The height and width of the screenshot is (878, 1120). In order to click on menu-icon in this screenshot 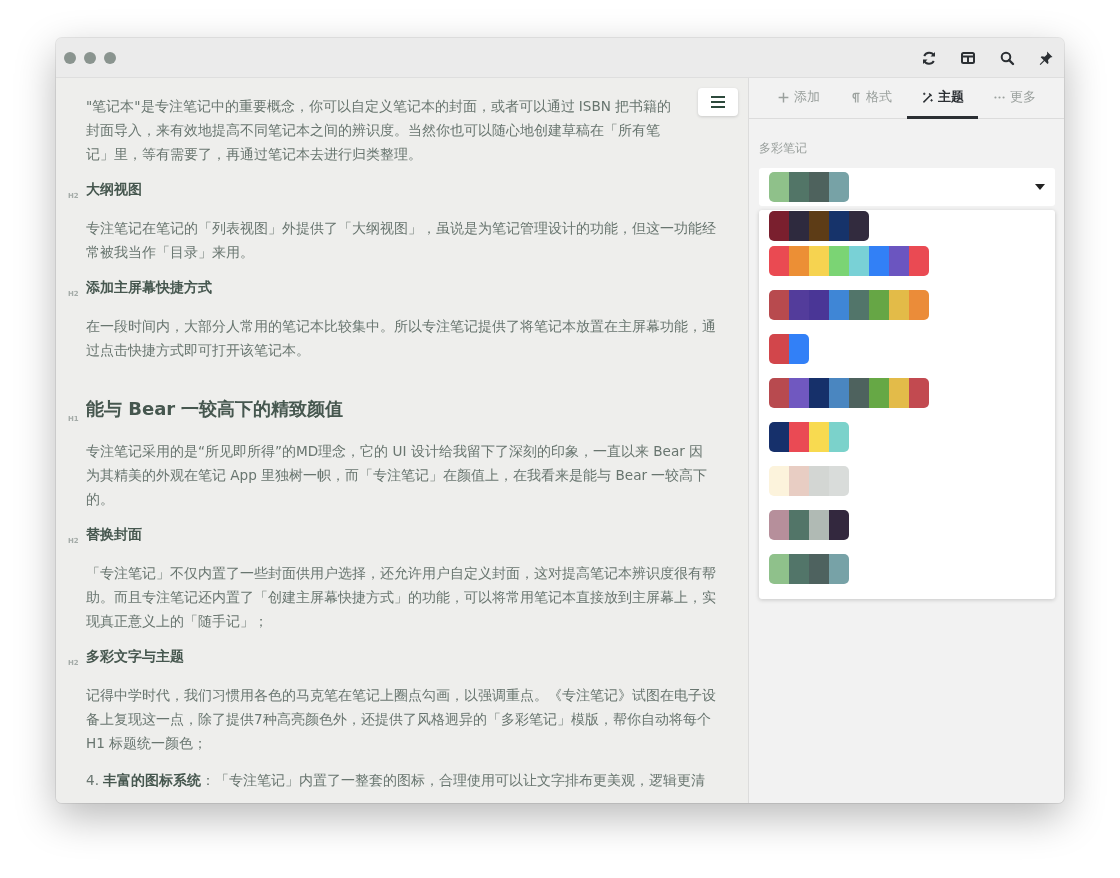, I will do `click(718, 102)`.